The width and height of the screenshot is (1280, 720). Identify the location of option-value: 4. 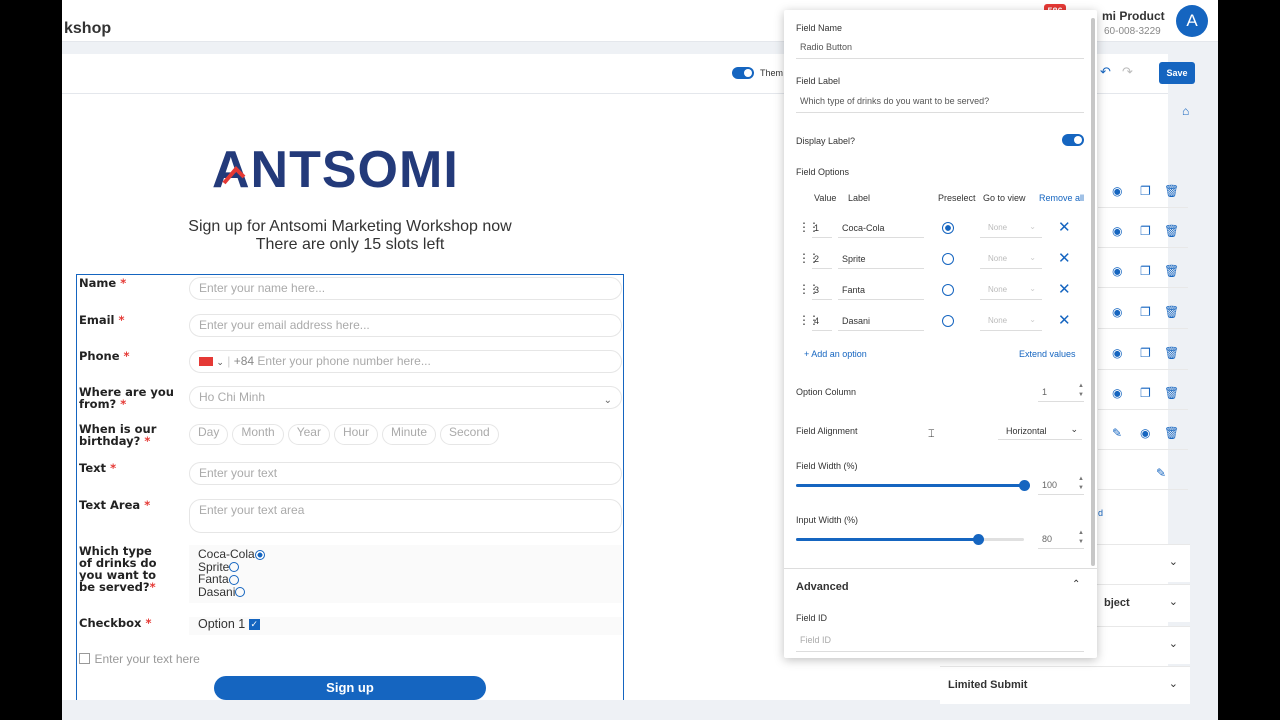
(822, 321).